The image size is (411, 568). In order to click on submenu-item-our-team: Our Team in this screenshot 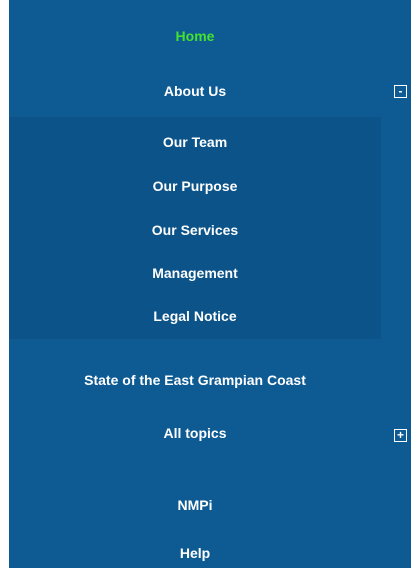, I will do `click(195, 142)`.